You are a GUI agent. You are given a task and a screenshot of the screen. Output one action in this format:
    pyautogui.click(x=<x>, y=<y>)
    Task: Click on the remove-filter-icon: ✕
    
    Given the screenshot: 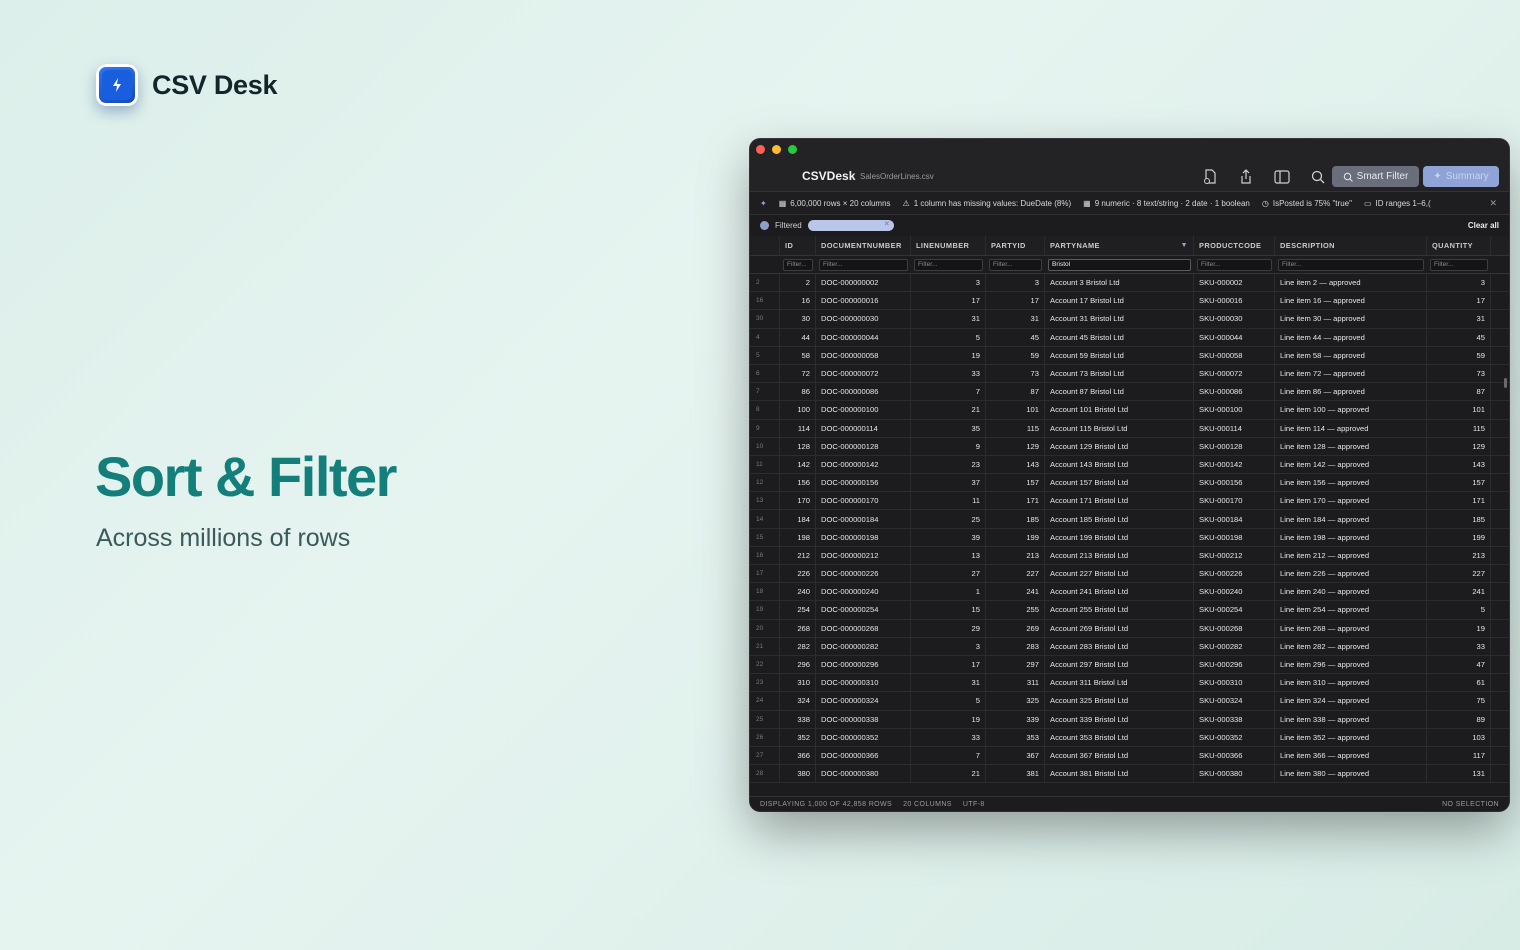 What is the action you would take?
    pyautogui.click(x=887, y=224)
    